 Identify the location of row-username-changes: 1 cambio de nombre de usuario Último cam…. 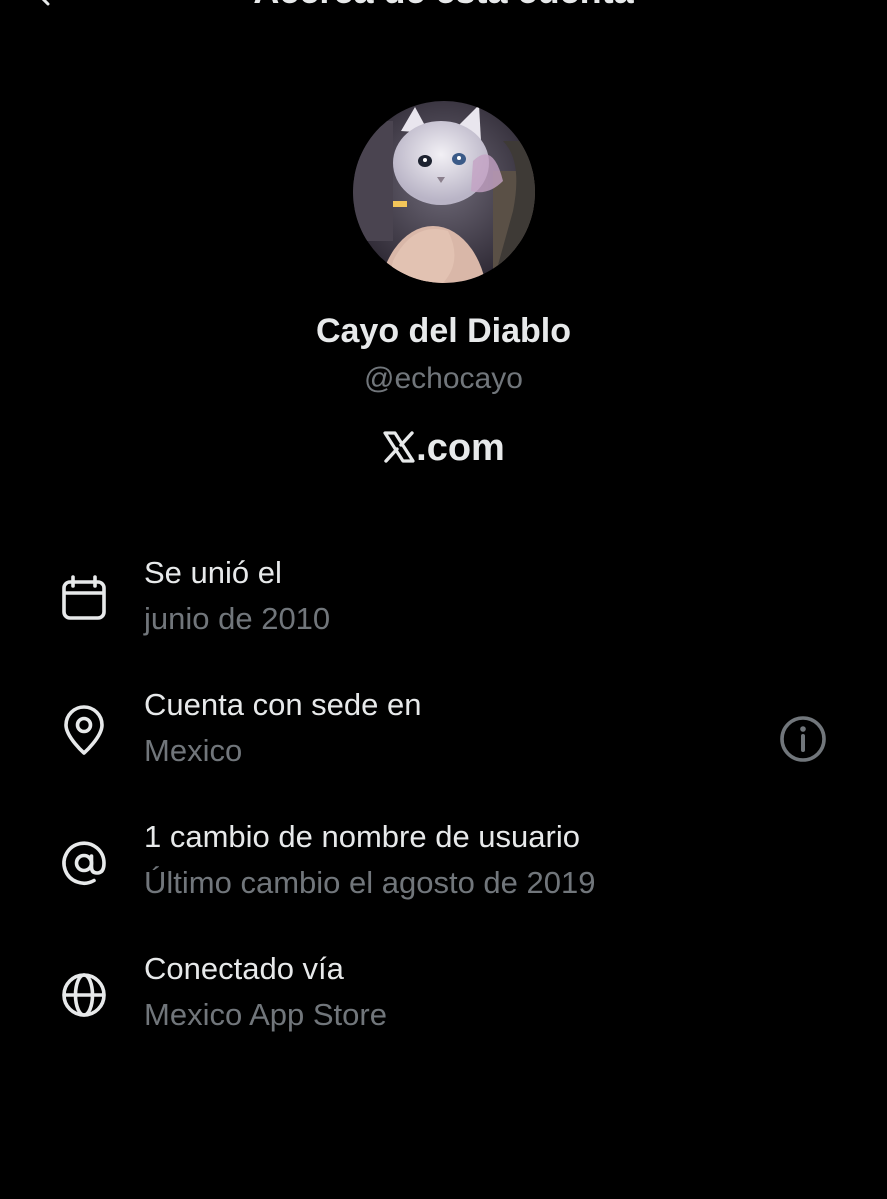
(443, 869).